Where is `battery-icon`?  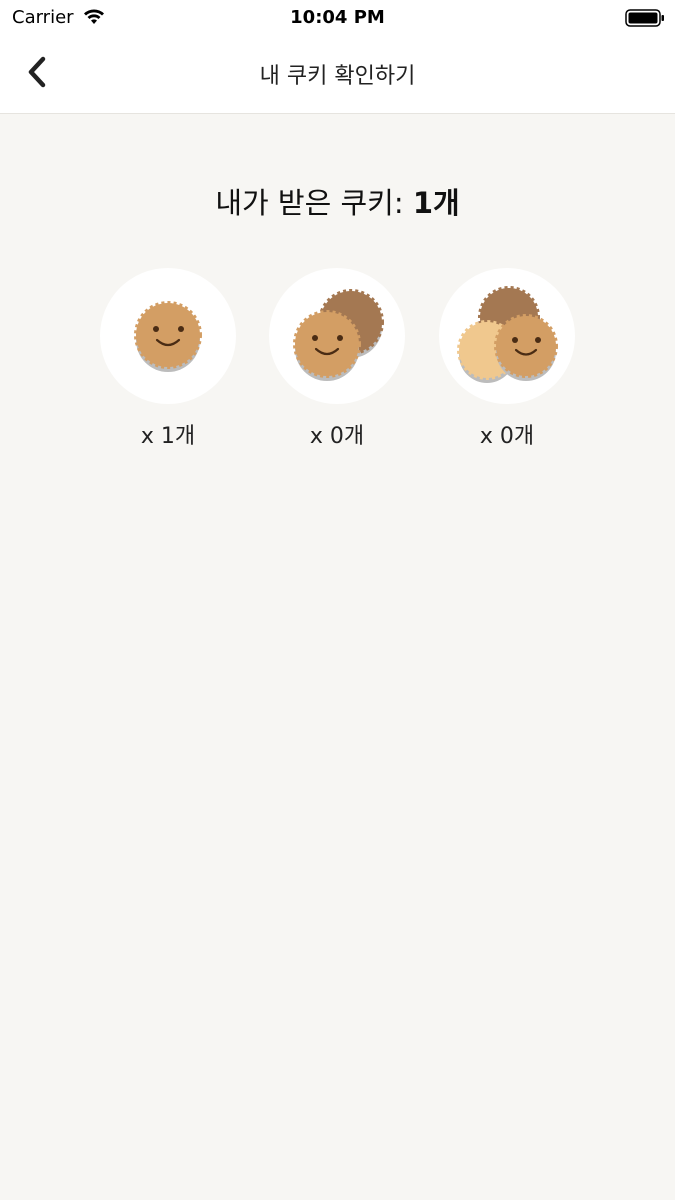 battery-icon is located at coordinates (645, 20).